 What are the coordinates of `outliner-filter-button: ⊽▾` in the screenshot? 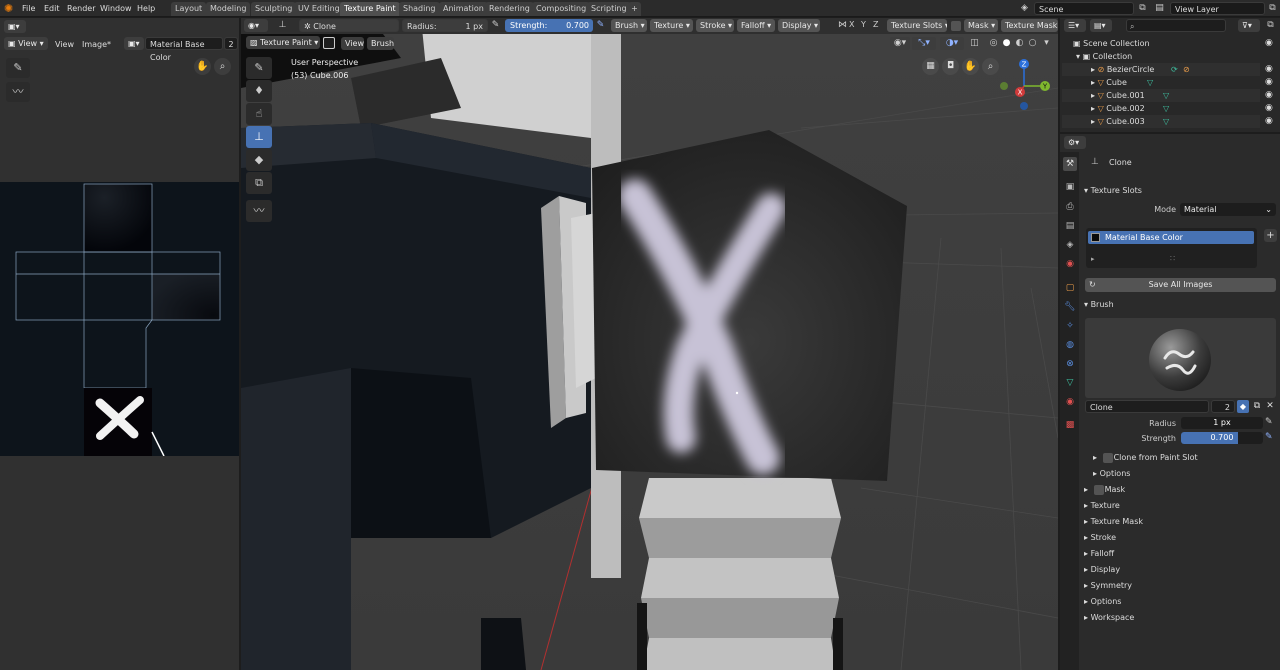 It's located at (1249, 25).